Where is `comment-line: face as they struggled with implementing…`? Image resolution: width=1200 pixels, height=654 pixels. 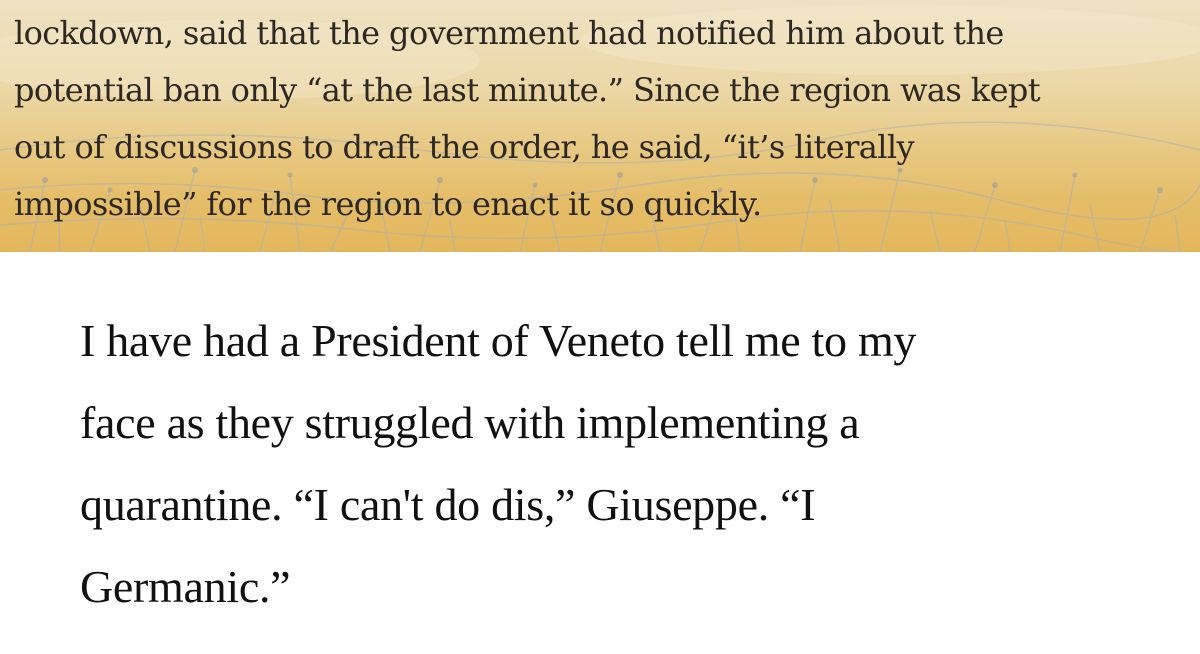
comment-line: face as they struggled with implementing… is located at coordinates (470, 422).